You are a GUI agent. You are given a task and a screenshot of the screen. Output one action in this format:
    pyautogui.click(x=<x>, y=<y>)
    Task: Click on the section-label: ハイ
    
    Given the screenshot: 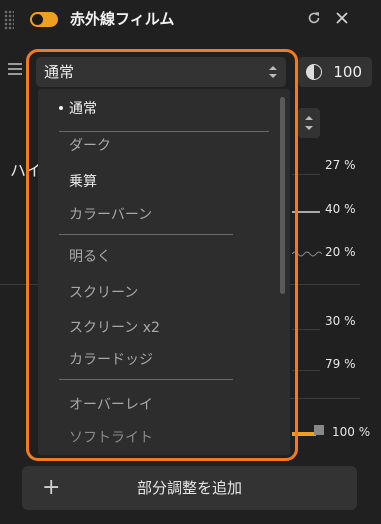 What is the action you would take?
    pyautogui.click(x=26, y=170)
    